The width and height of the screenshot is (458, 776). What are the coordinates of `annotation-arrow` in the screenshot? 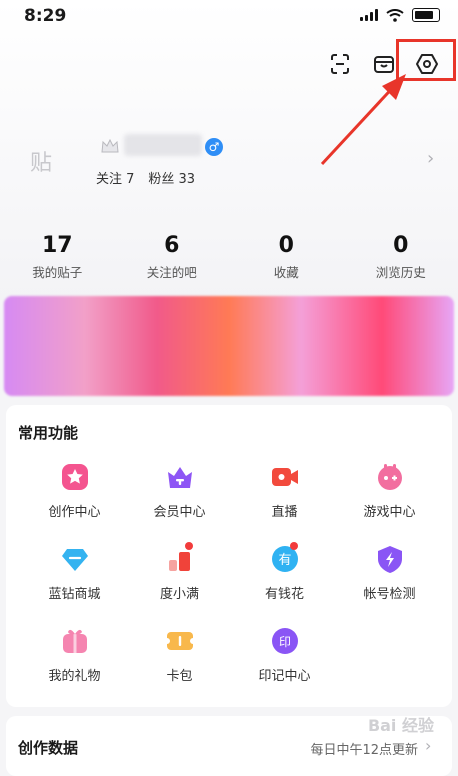 It's located at (355, 115).